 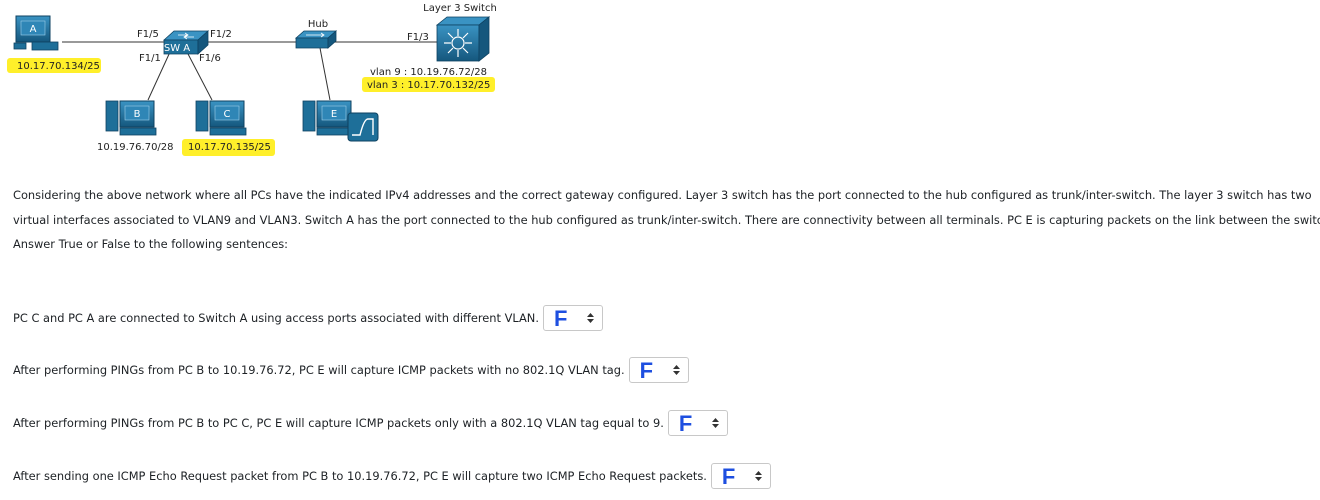 What do you see at coordinates (186, 42) in the screenshot?
I see `switch-a: SW A` at bounding box center [186, 42].